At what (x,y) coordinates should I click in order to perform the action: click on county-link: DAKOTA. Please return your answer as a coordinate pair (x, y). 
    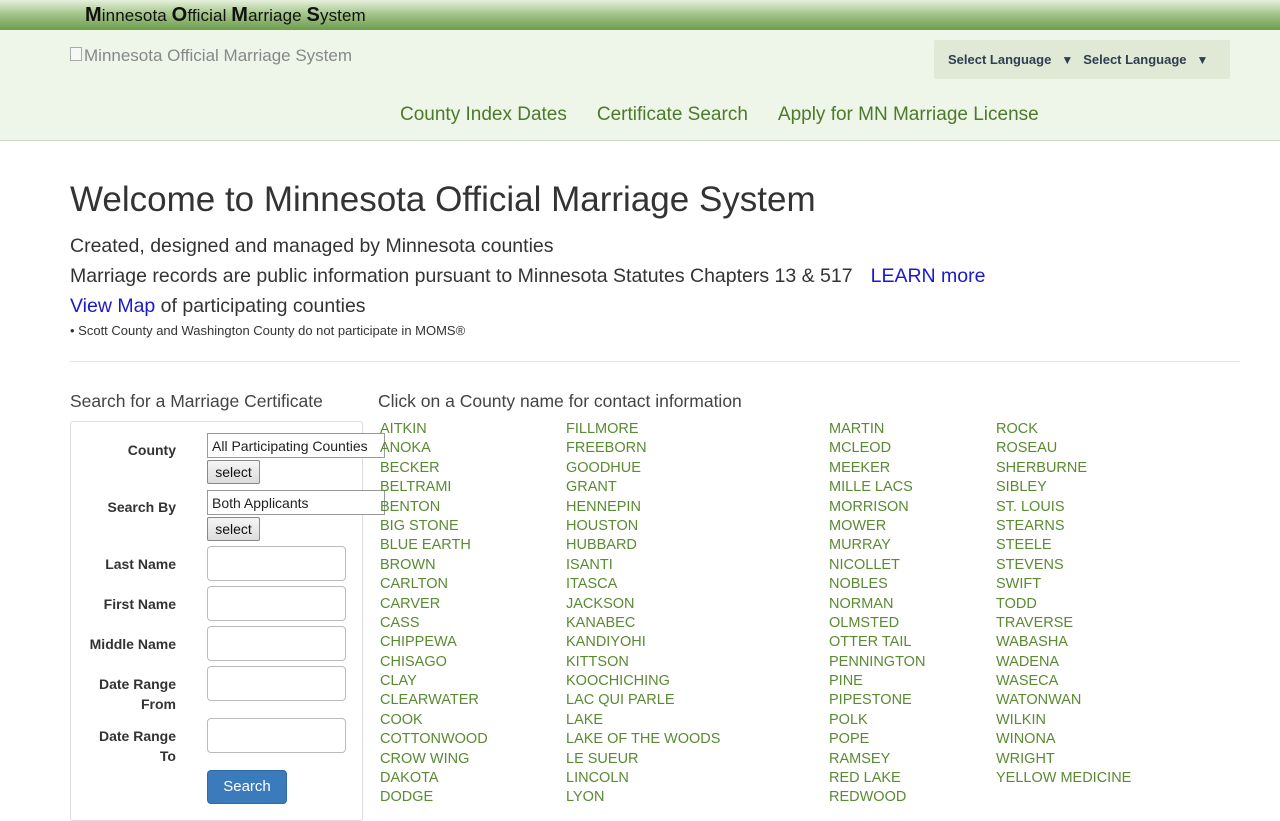
    Looking at the image, I should click on (434, 778).